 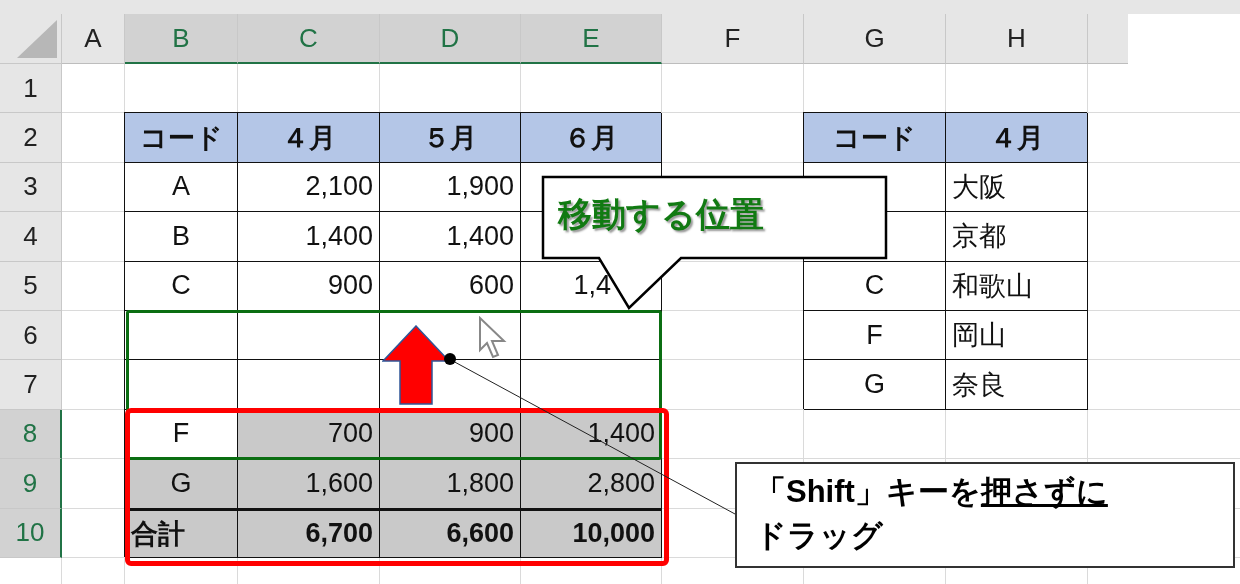 What do you see at coordinates (31, 484) in the screenshot?
I see `row-header: 9` at bounding box center [31, 484].